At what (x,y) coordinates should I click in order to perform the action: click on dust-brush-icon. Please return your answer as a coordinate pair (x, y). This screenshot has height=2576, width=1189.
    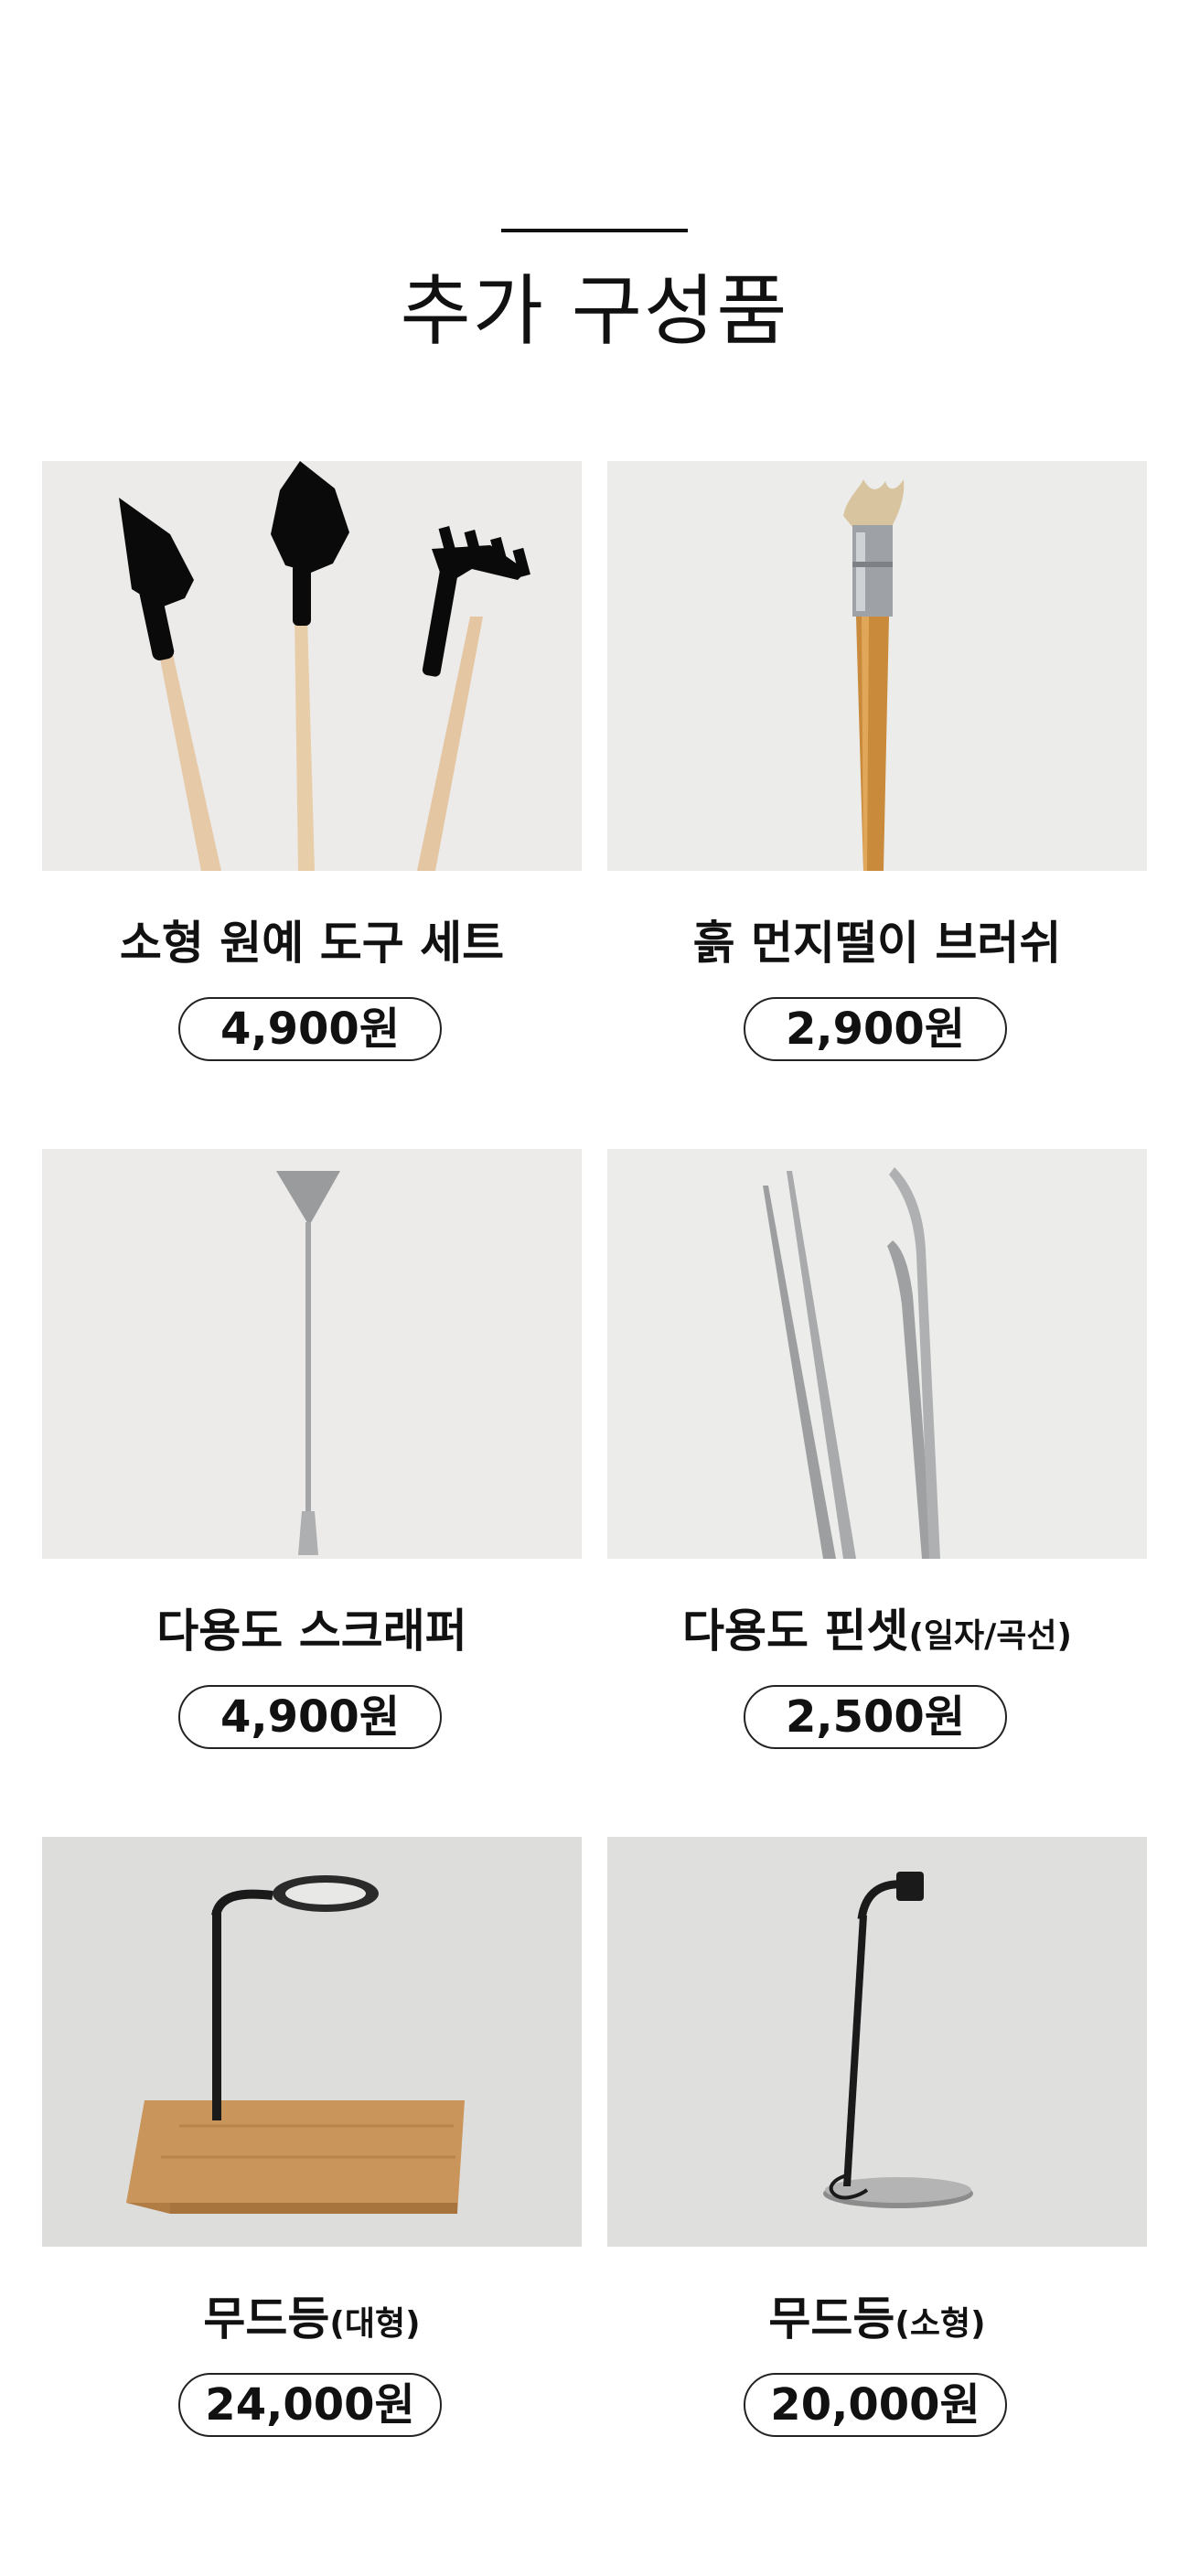
    Looking at the image, I should click on (877, 666).